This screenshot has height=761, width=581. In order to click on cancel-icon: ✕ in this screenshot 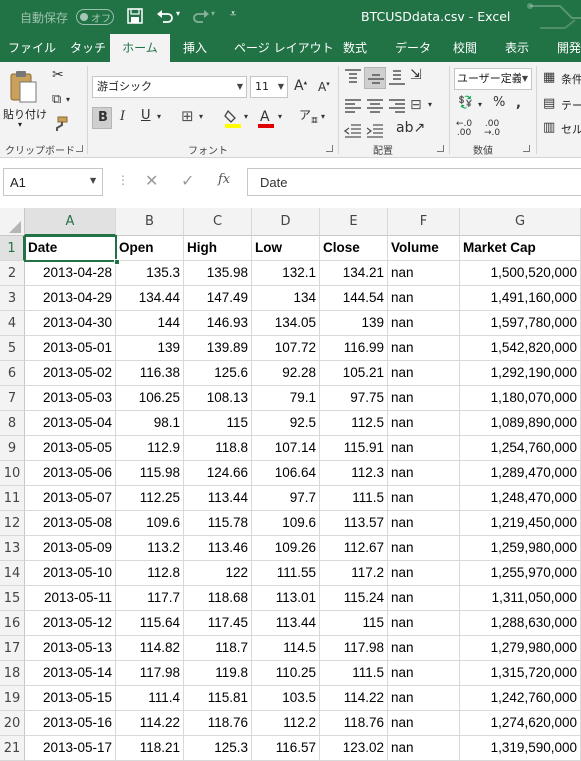, I will do `click(151, 180)`.